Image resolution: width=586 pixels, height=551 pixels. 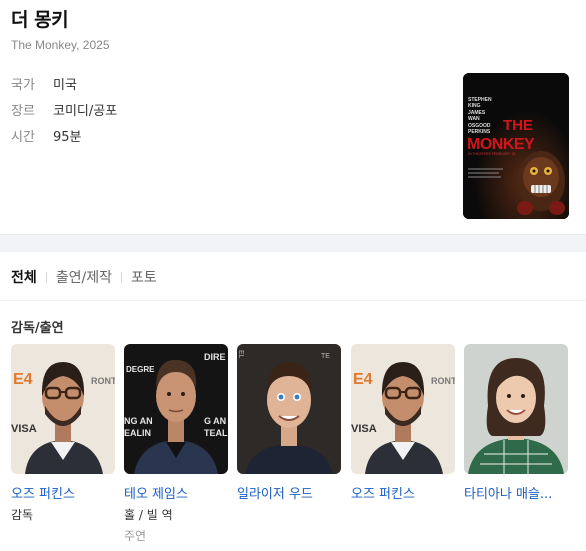 I want to click on poster-credit: KING, so click(x=474, y=106).